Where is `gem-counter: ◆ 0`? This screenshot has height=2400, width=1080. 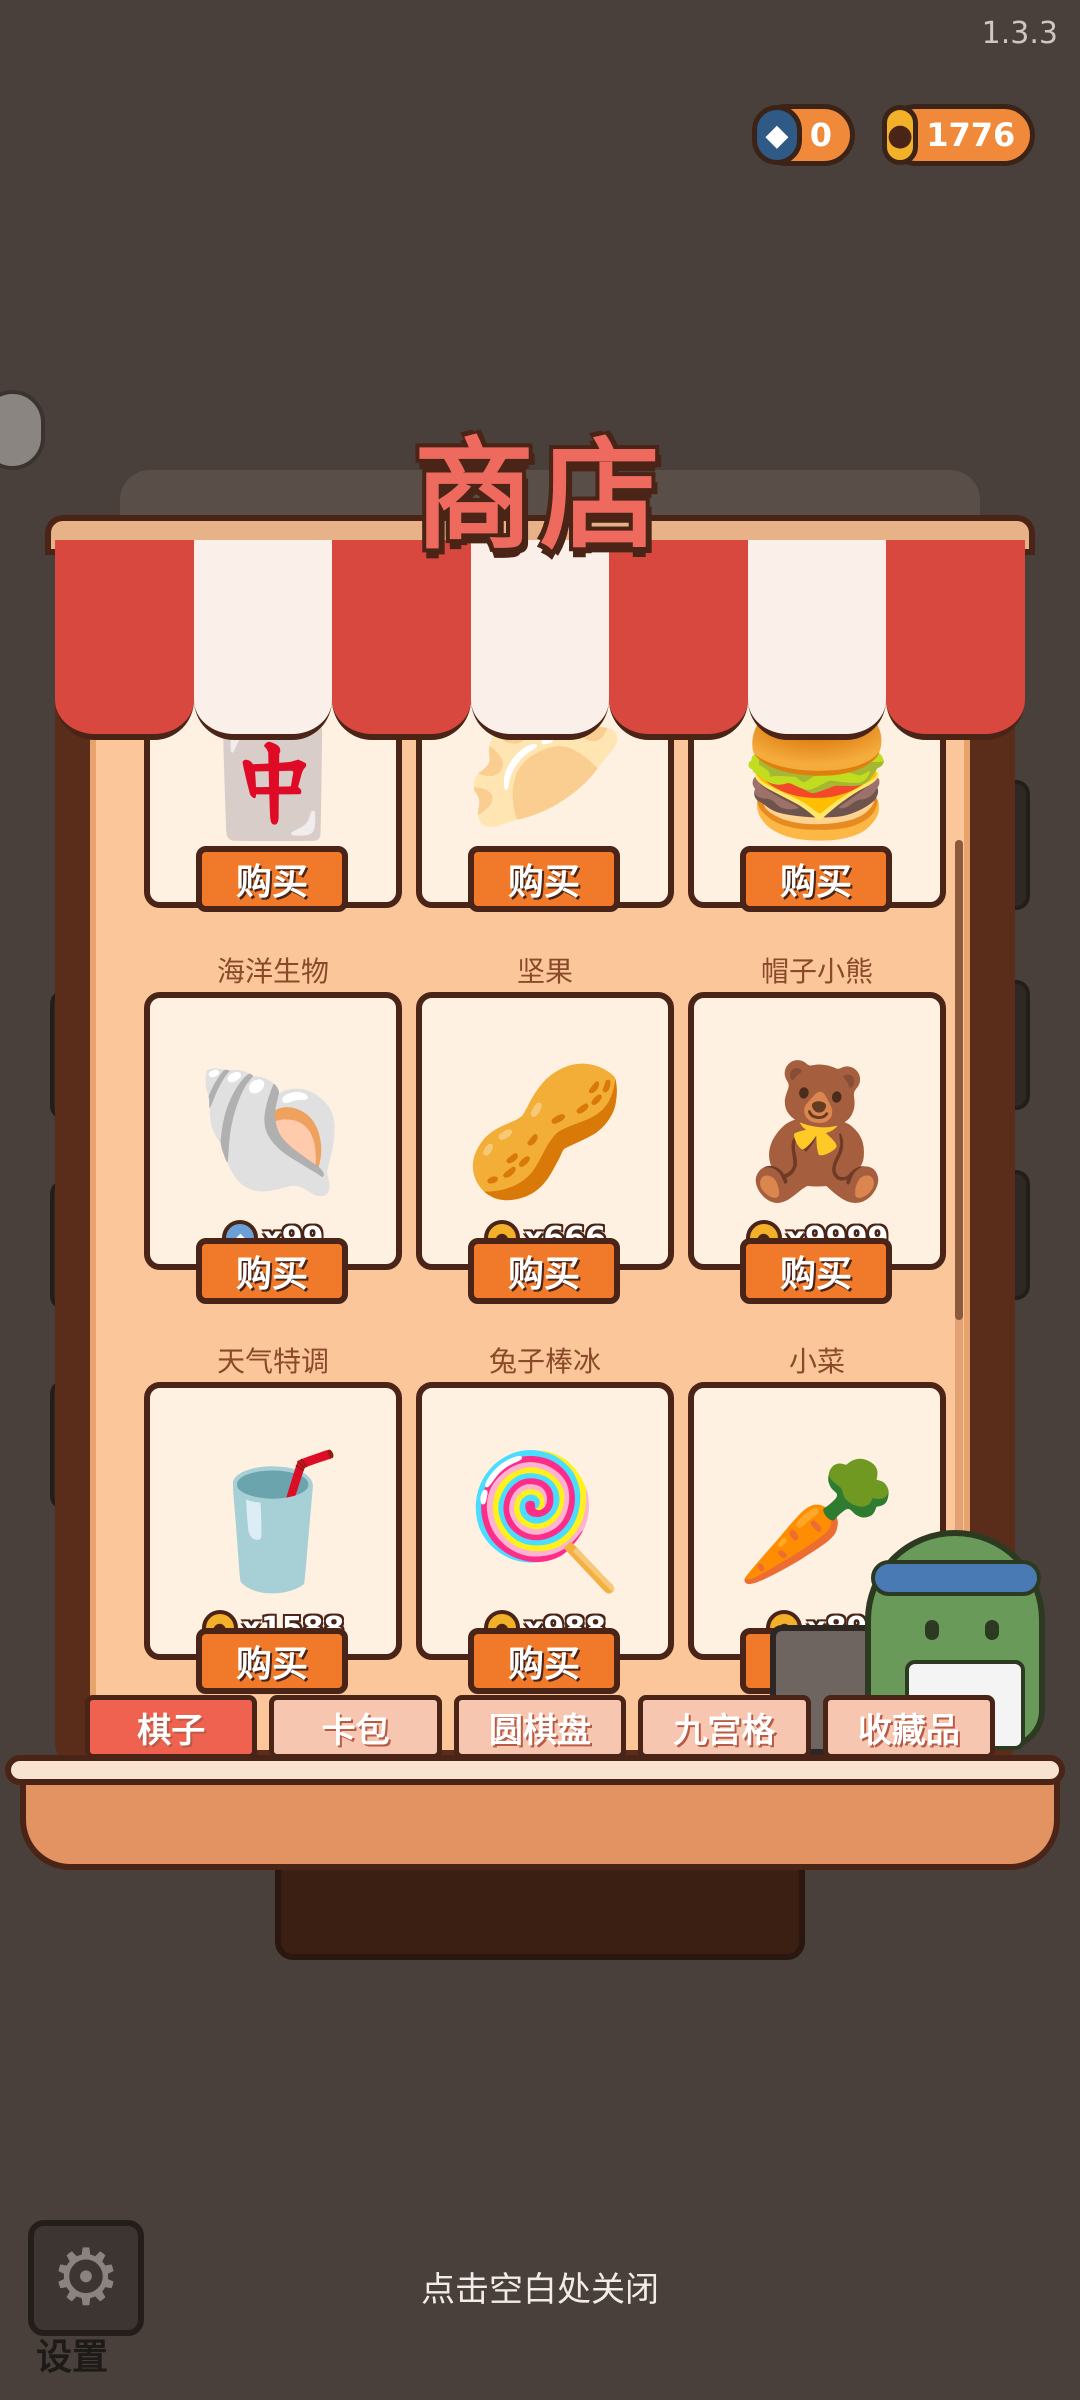 gem-counter: ◆ 0 is located at coordinates (803, 135).